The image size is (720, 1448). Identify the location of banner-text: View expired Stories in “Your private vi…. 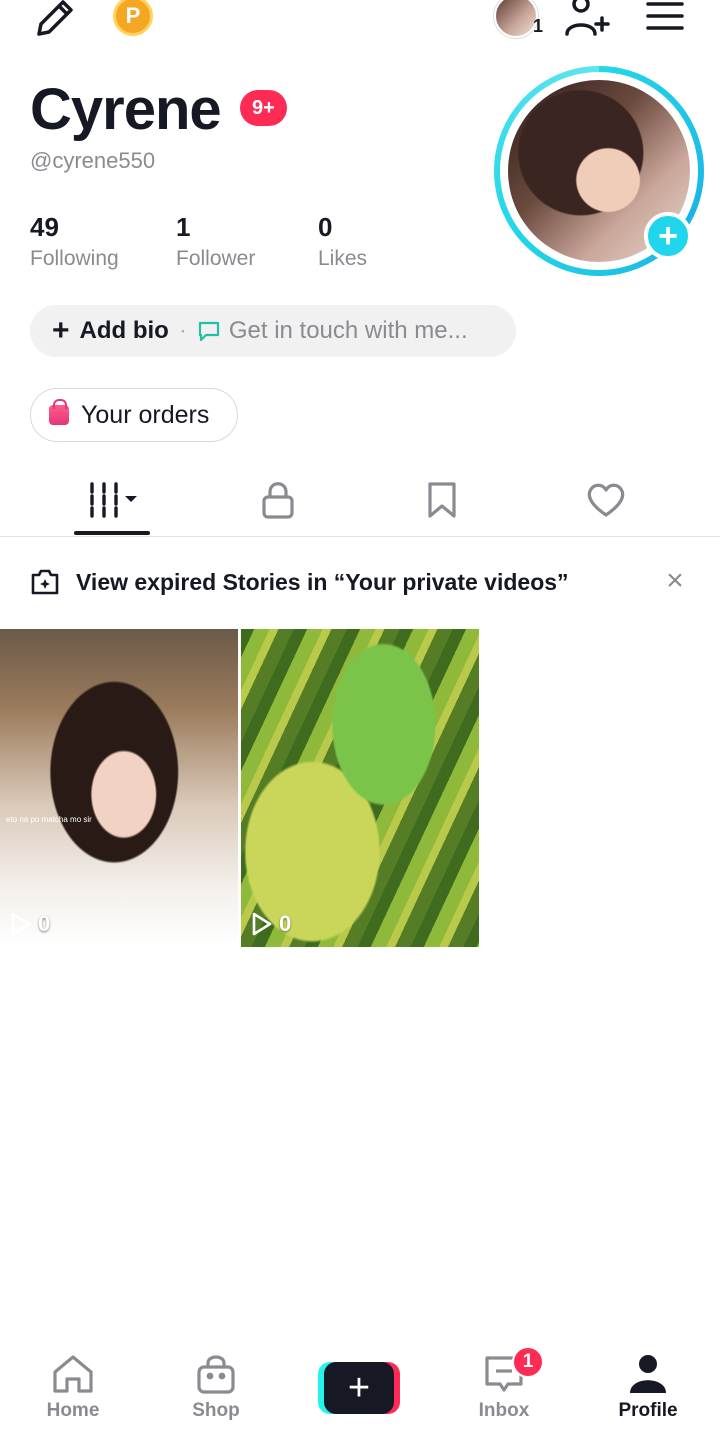
(322, 582).